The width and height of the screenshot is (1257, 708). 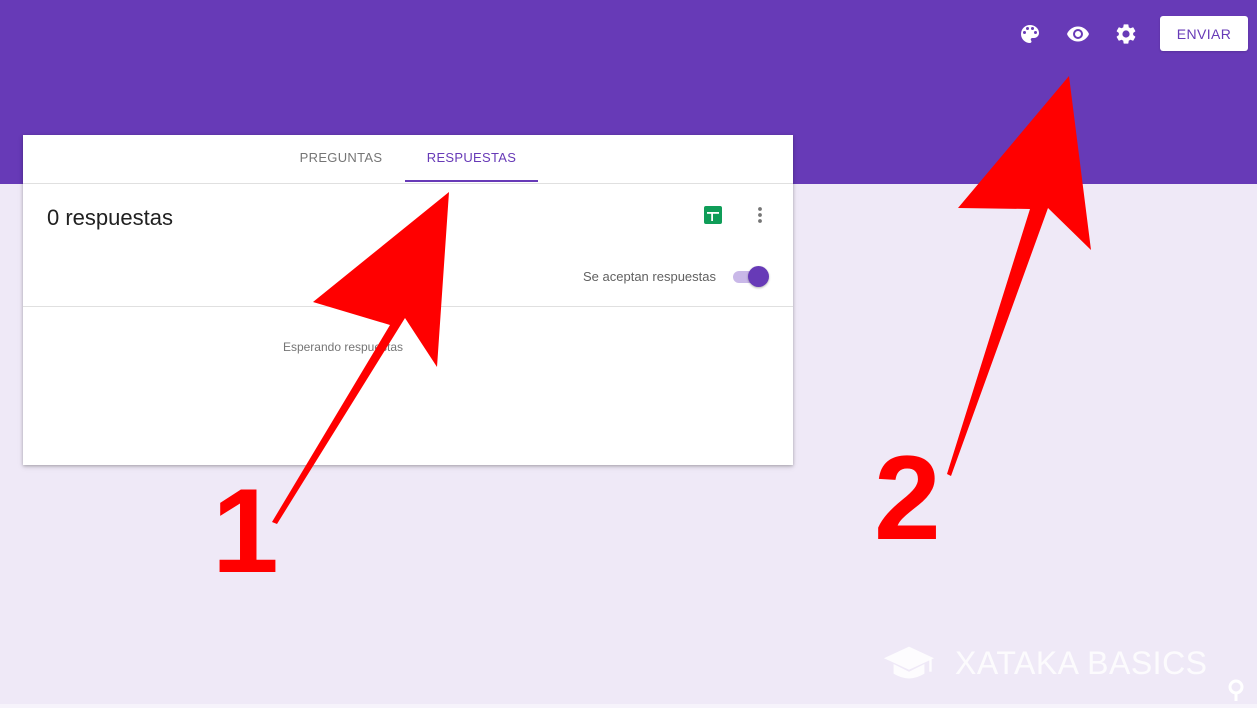 I want to click on marker-1: 1, so click(x=245, y=531).